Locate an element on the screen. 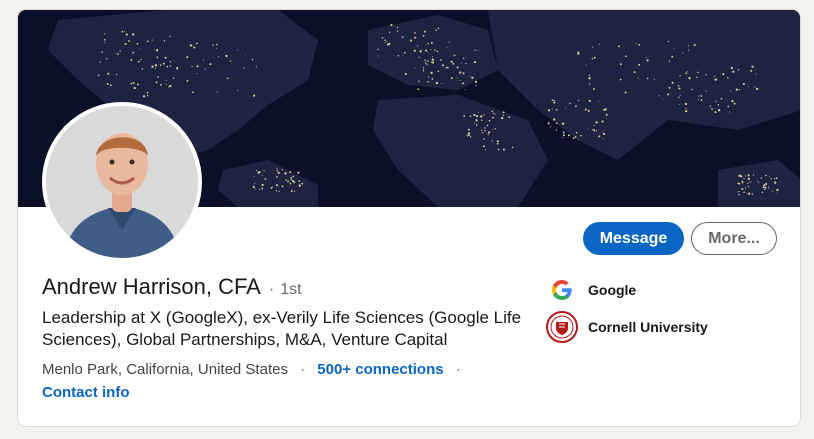  message-button: Message is located at coordinates (633, 238).